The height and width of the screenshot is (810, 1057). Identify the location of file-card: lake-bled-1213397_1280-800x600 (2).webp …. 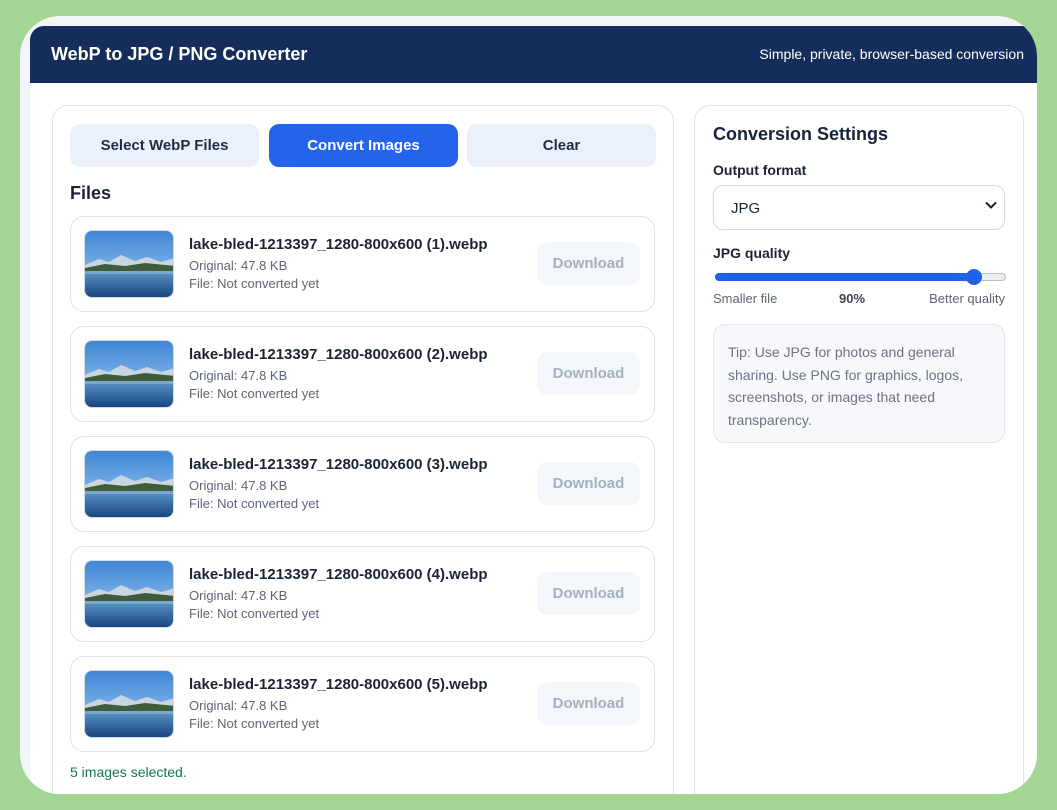
(362, 374).